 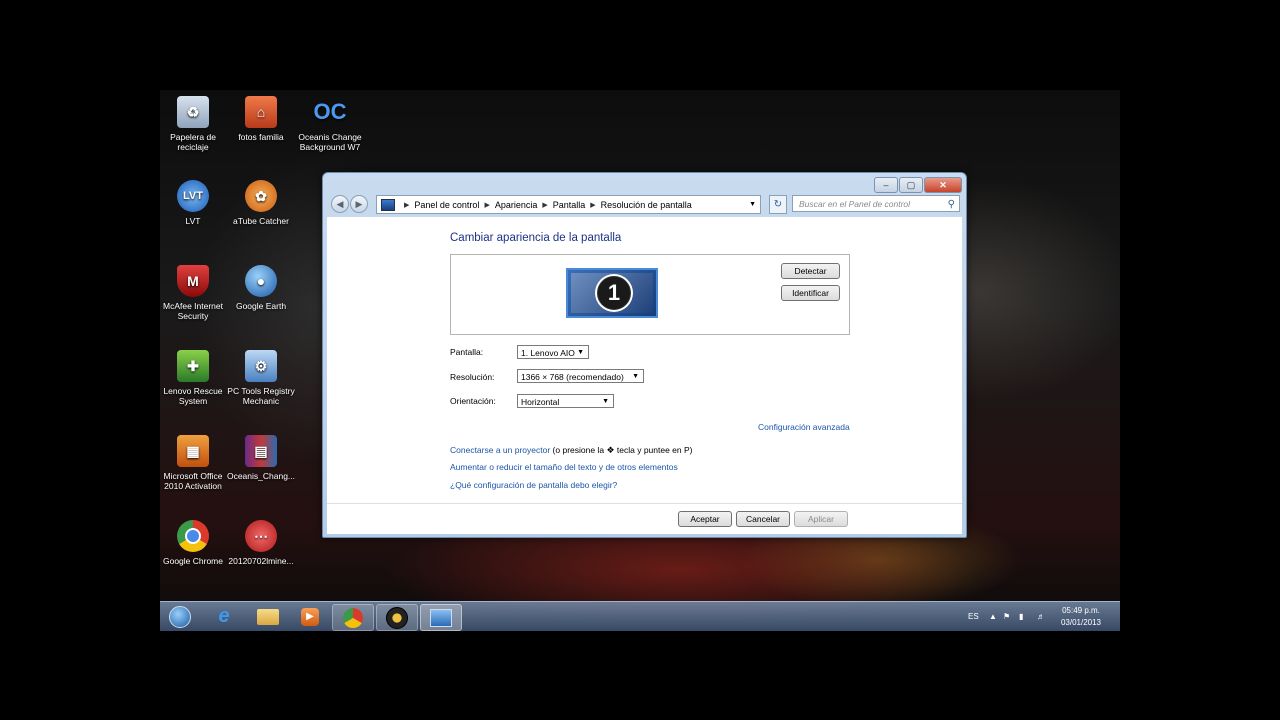 I want to click on volume-icon: ♬, so click(x=1041, y=616).